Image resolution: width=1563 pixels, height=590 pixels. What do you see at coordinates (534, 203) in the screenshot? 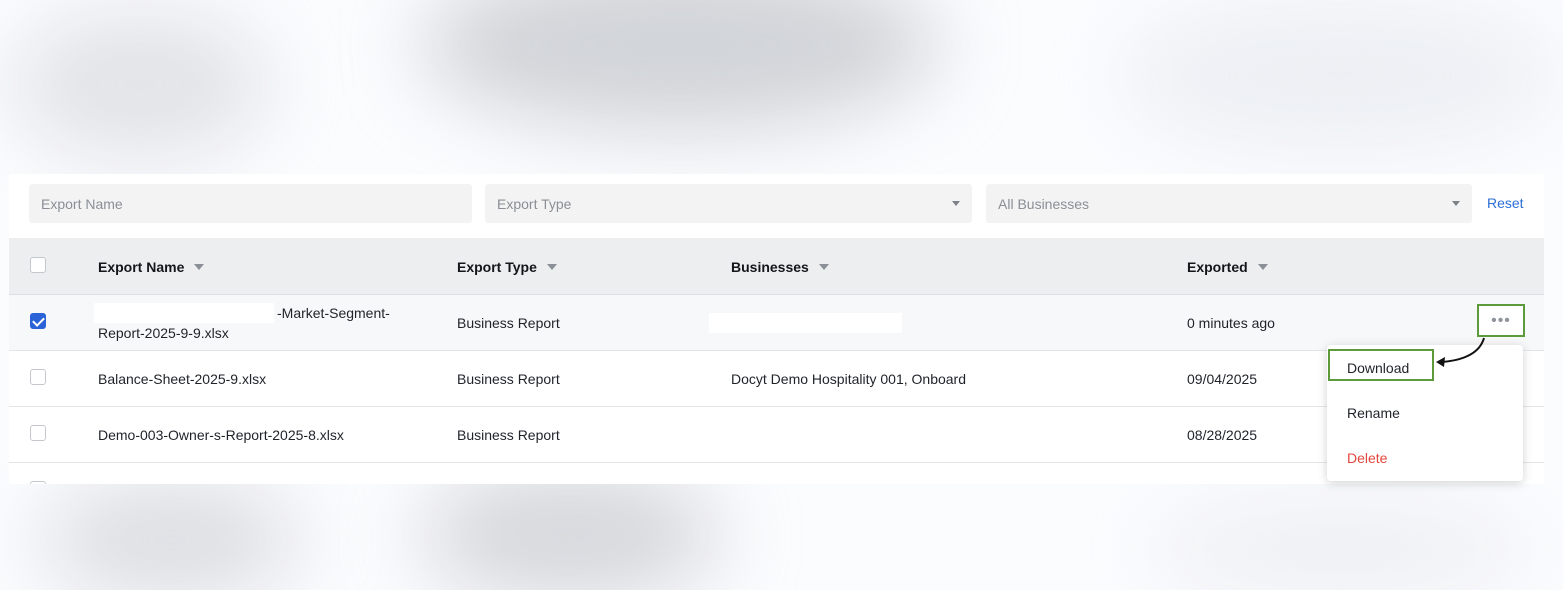
I see `export-type-placeholder: Export Type` at bounding box center [534, 203].